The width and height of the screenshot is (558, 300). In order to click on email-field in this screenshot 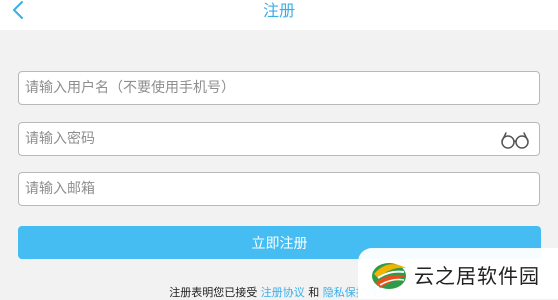, I will do `click(279, 189)`.